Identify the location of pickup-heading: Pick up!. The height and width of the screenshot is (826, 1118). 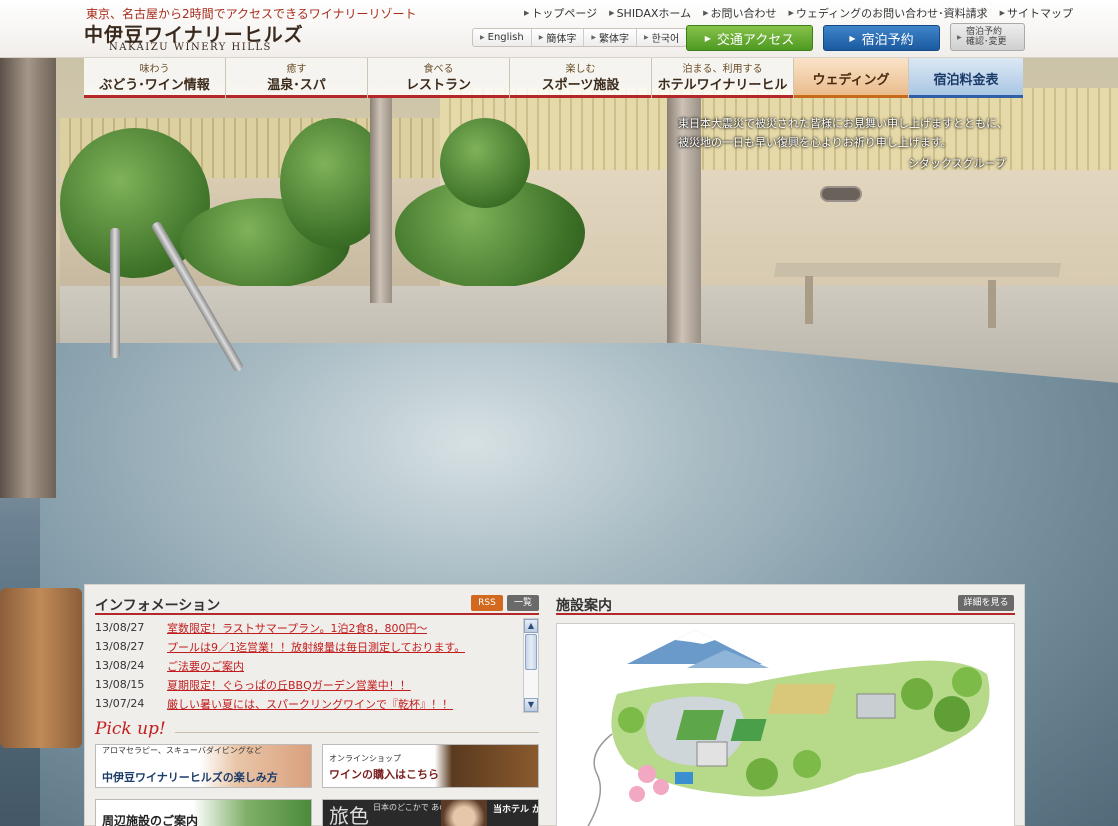
(130, 729).